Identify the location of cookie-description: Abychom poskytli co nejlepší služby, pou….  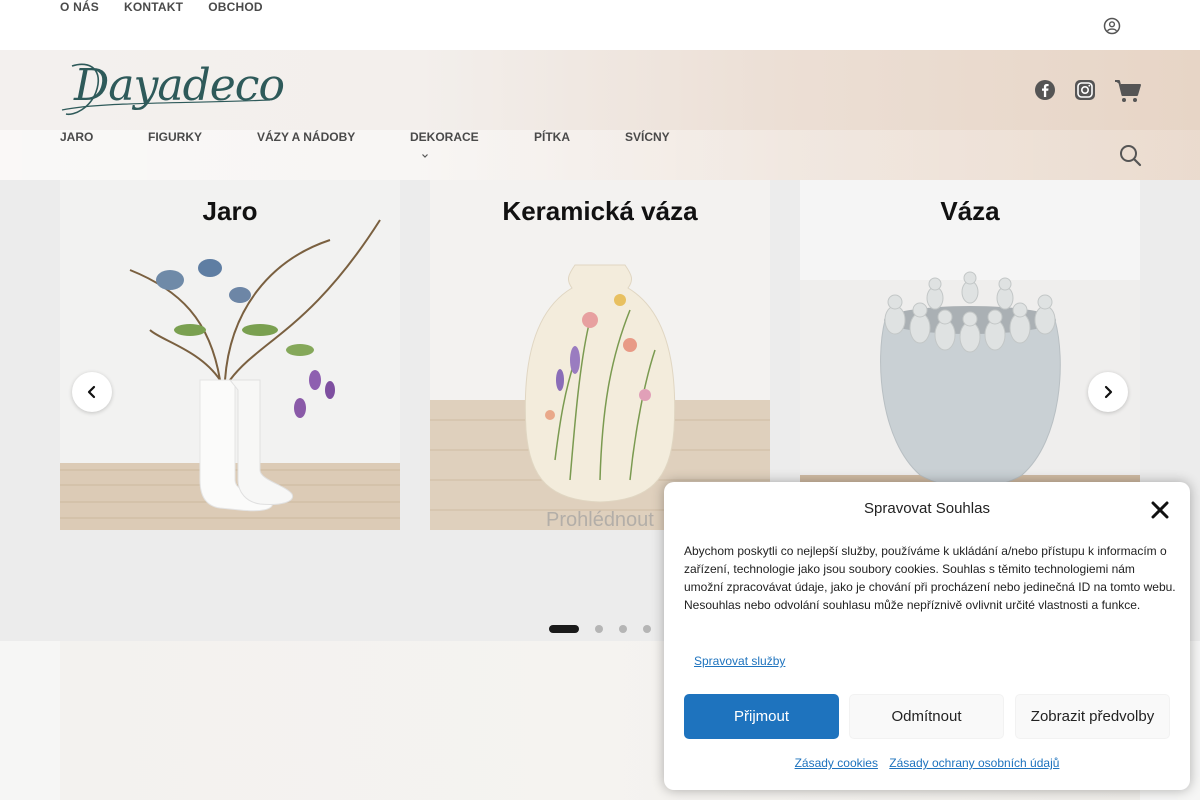
(930, 578).